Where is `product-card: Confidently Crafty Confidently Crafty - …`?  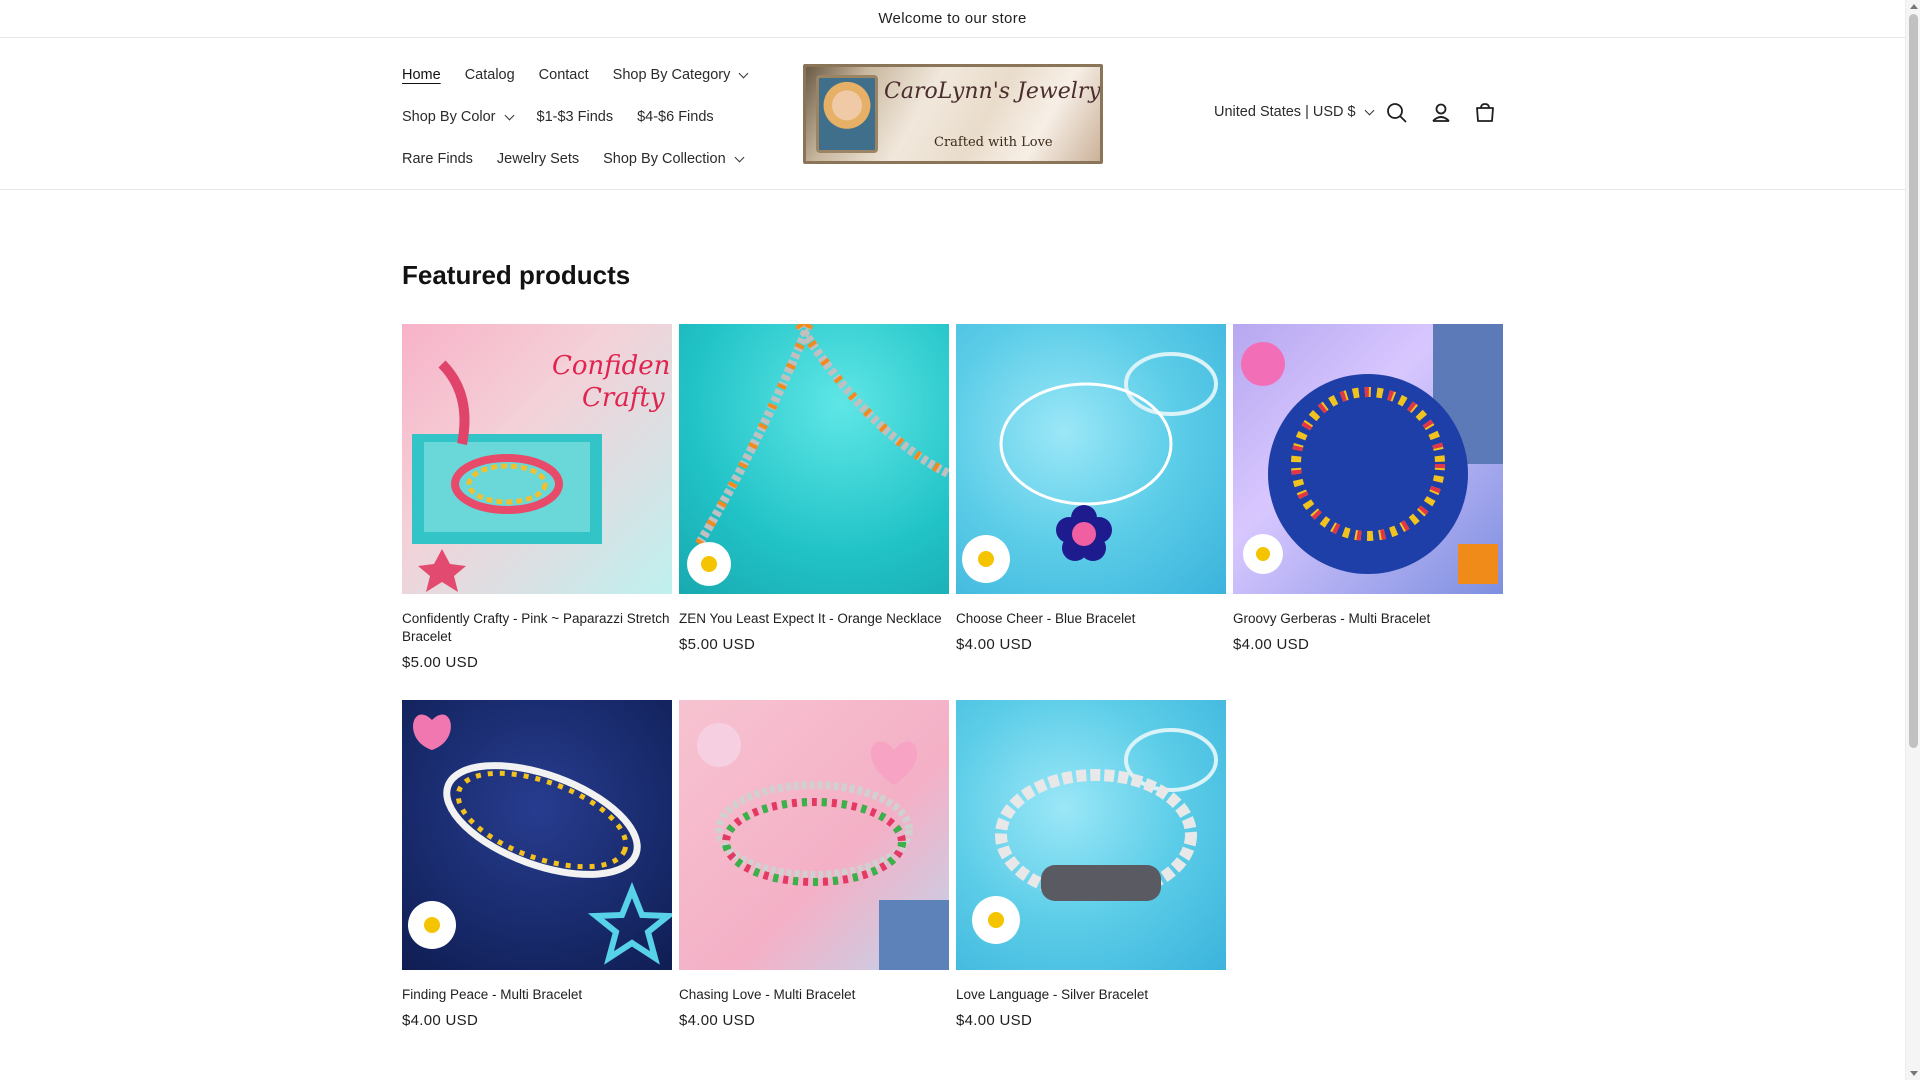 product-card: Confidently Crafty Confidently Crafty - … is located at coordinates (537, 497).